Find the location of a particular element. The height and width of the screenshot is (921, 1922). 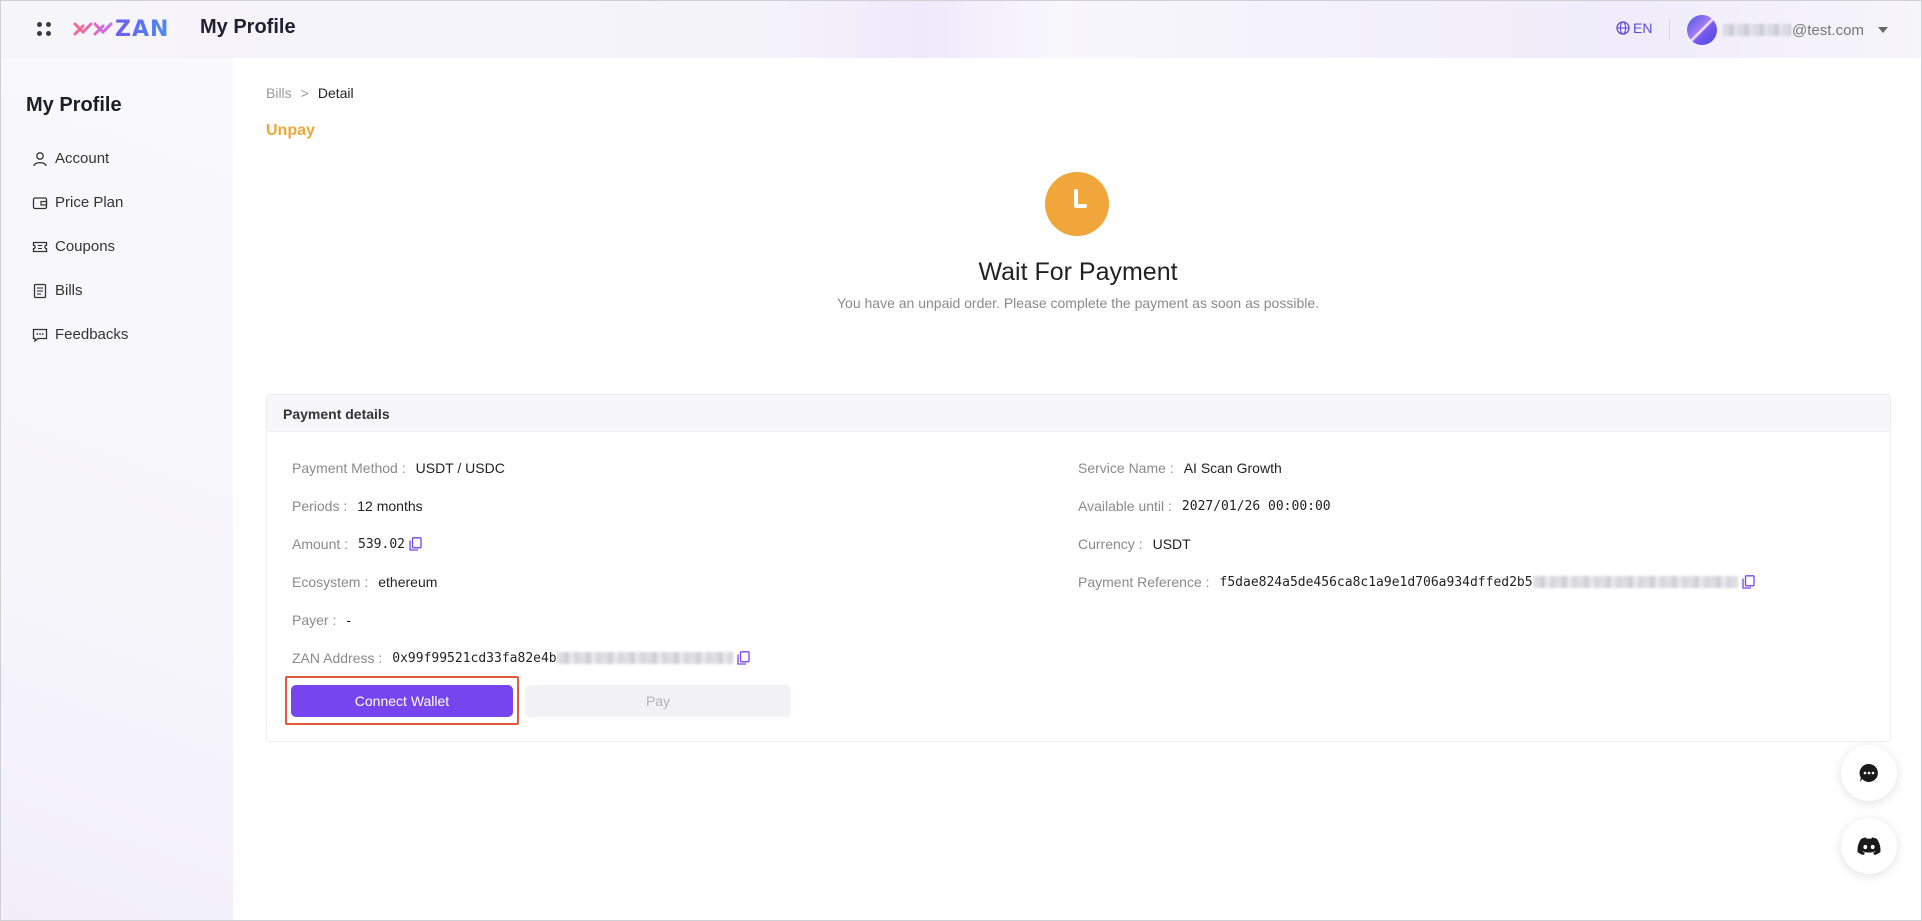

field-value: 539.02 is located at coordinates (381, 544).